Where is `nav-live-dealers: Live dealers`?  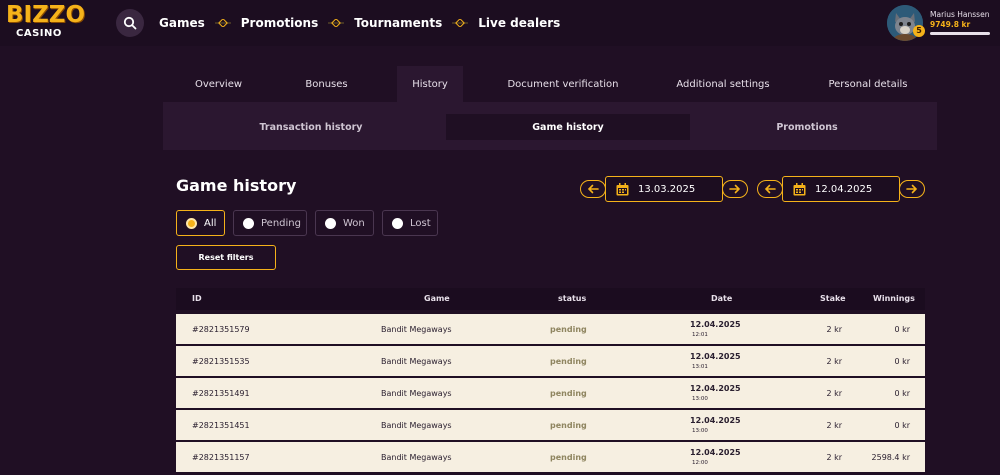 nav-live-dealers: Live dealers is located at coordinates (519, 23).